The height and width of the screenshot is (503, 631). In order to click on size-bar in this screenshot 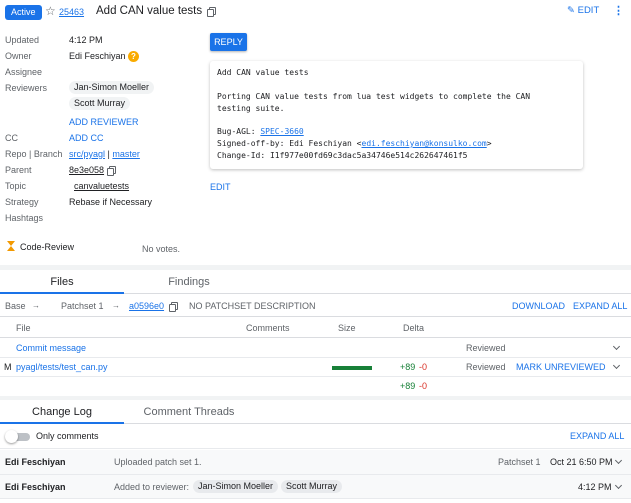, I will do `click(352, 368)`.